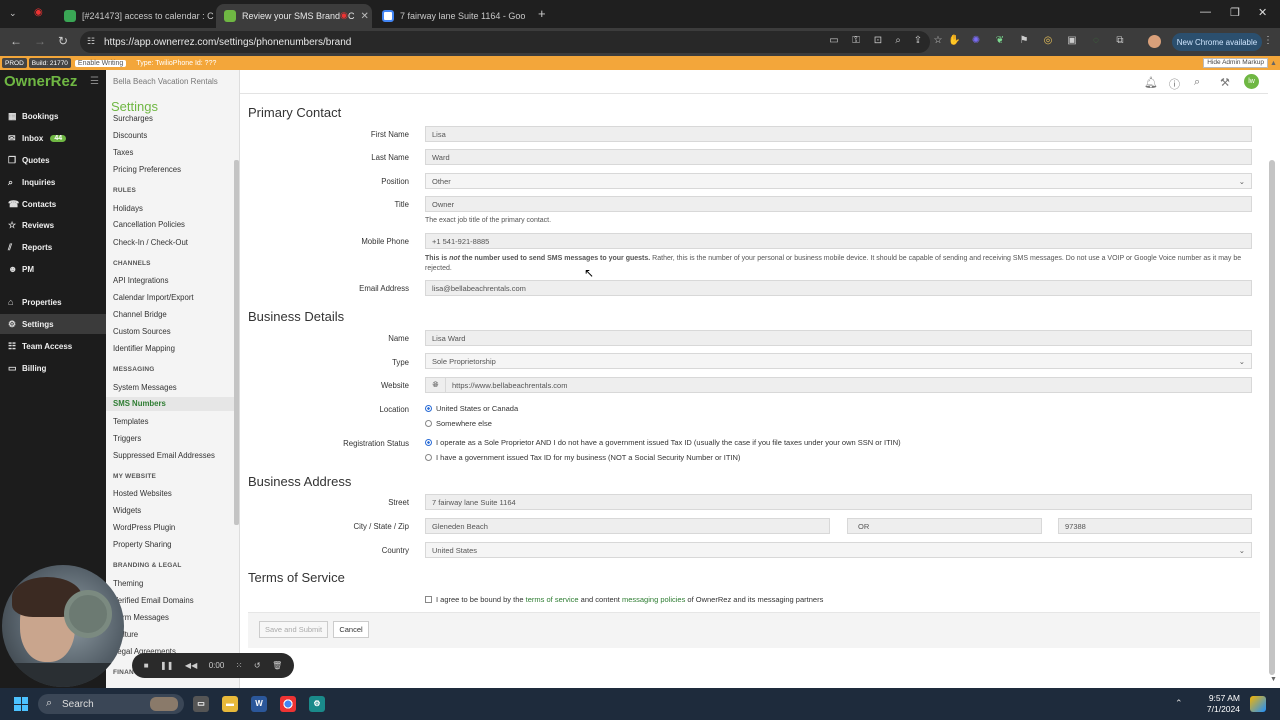 The height and width of the screenshot is (720, 1280). Describe the element at coordinates (878, 41) in the screenshot. I see `install-app-icon: ⊡` at that location.